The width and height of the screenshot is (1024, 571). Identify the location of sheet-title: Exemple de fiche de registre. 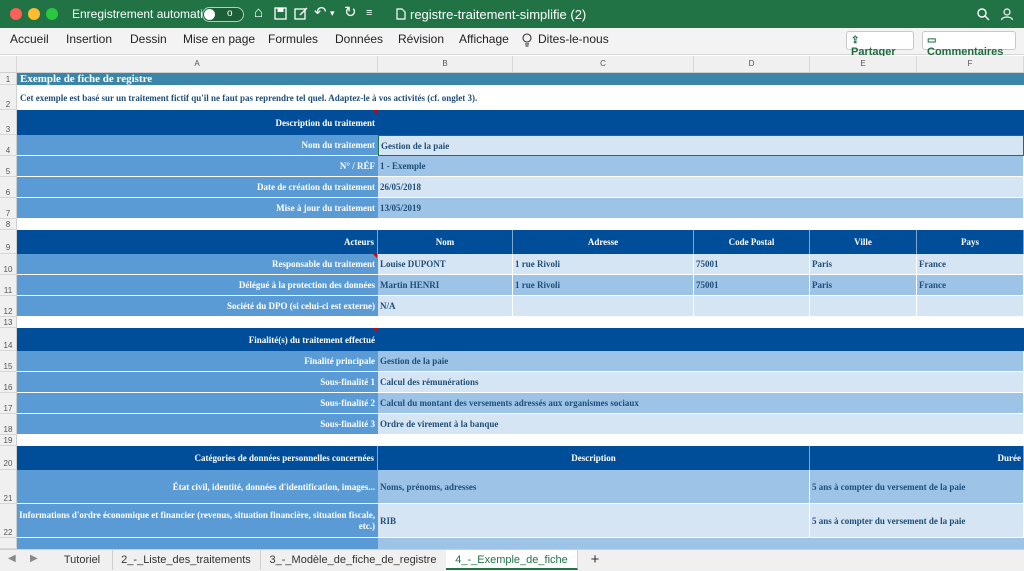
(520, 79).